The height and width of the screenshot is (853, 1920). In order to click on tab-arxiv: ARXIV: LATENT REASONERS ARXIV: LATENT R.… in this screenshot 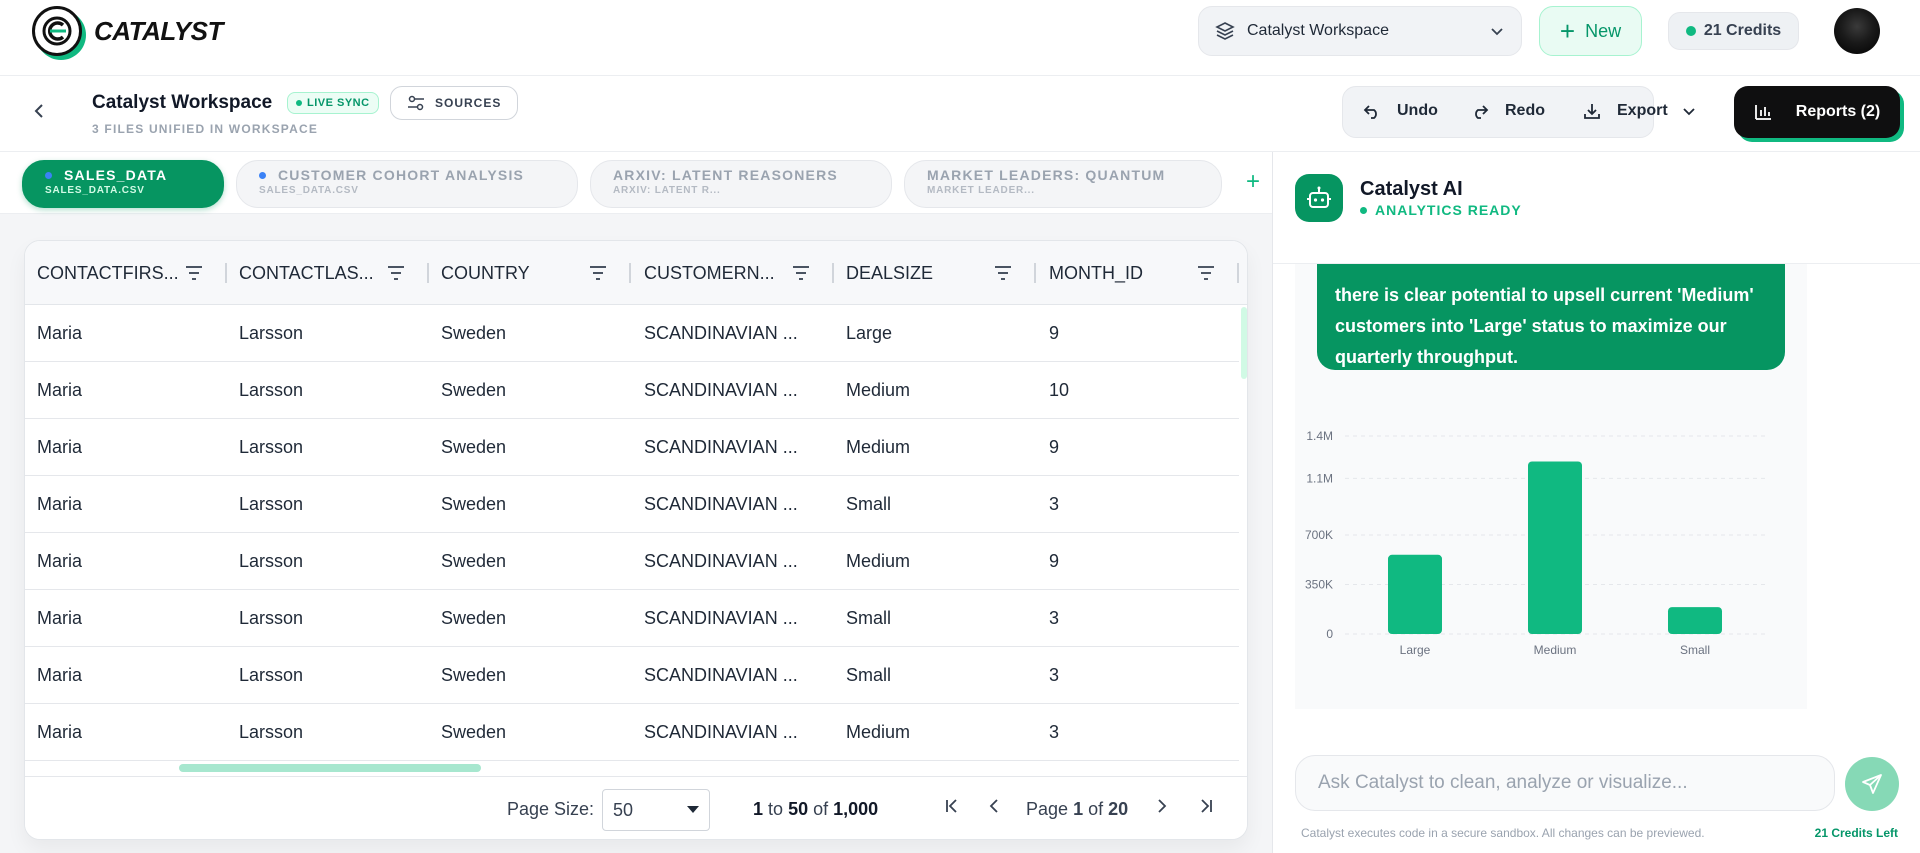, I will do `click(741, 184)`.